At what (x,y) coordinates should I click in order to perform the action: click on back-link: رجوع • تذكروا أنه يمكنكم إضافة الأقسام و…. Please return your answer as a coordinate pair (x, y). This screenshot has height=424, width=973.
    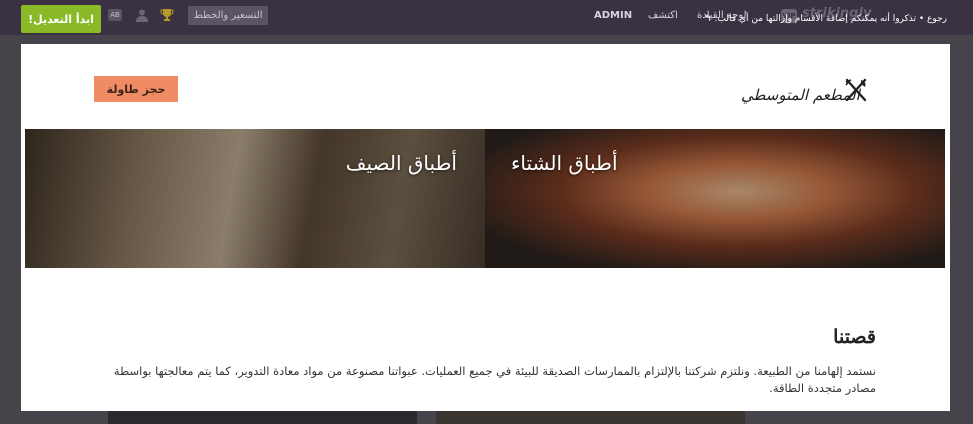
    Looking at the image, I should click on (825, 19).